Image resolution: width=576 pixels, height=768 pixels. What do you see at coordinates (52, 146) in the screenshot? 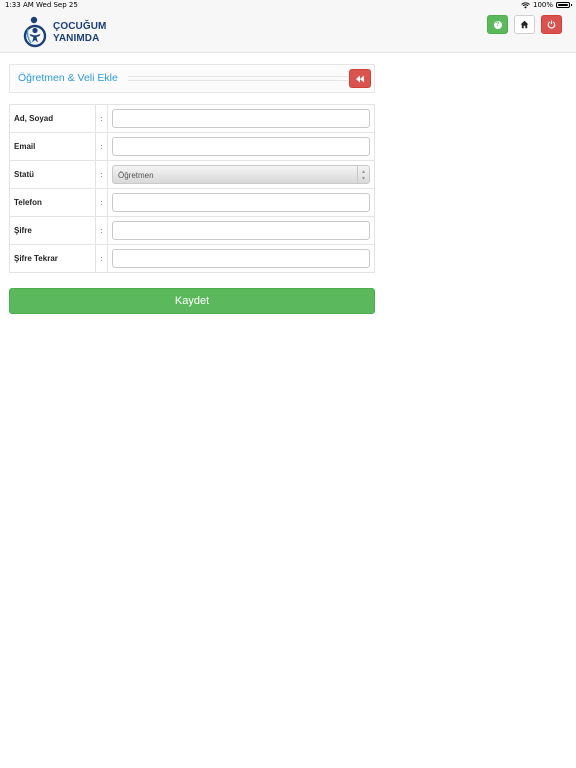
I see `email-label: Email` at bounding box center [52, 146].